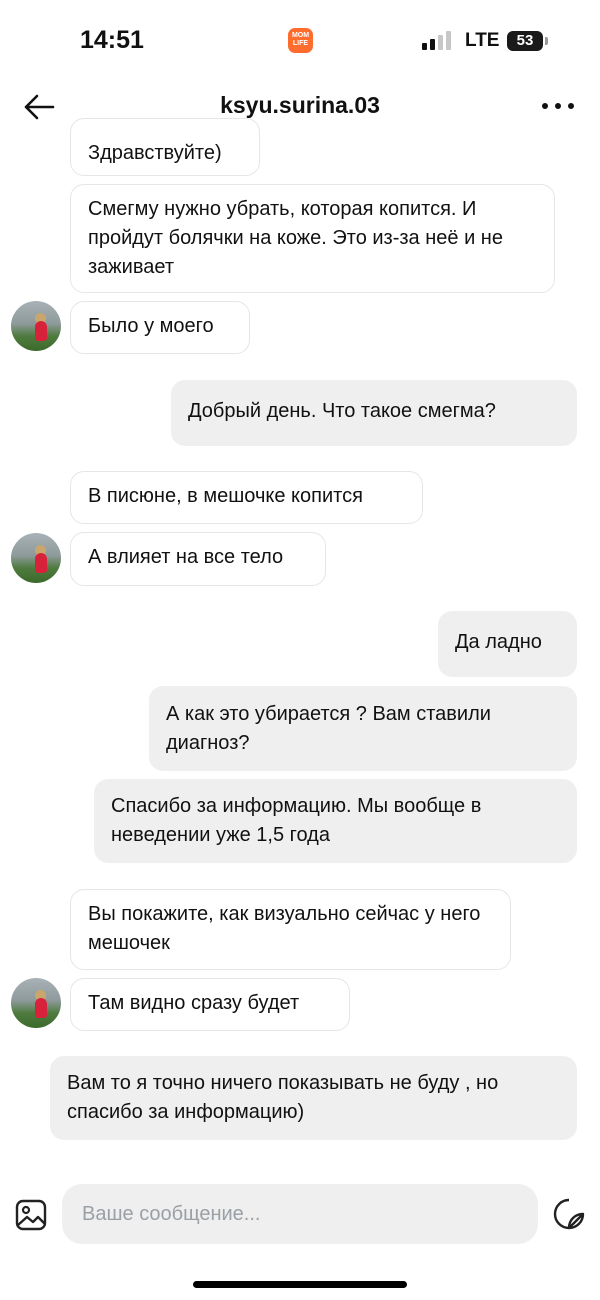  Describe the element at coordinates (482, 40) in the screenshot. I see `network-type: LTE` at that location.